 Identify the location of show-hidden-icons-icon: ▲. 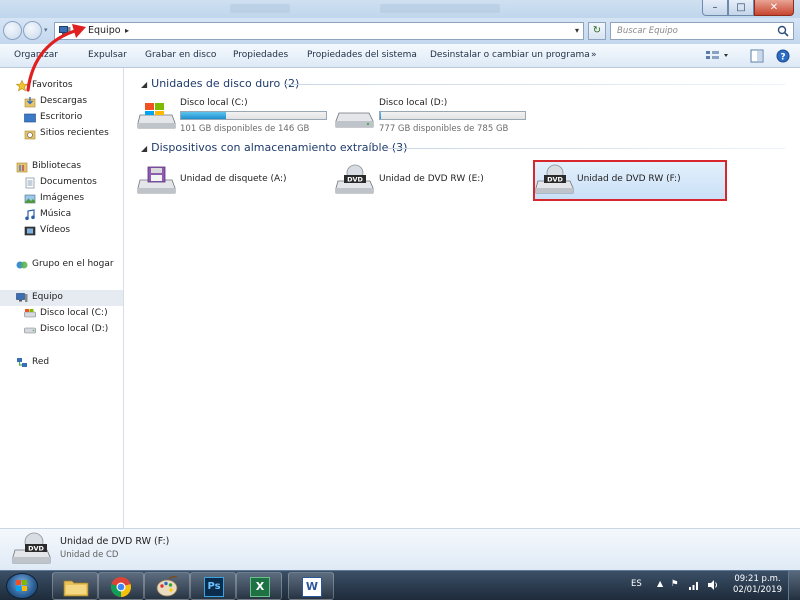
(660, 583).